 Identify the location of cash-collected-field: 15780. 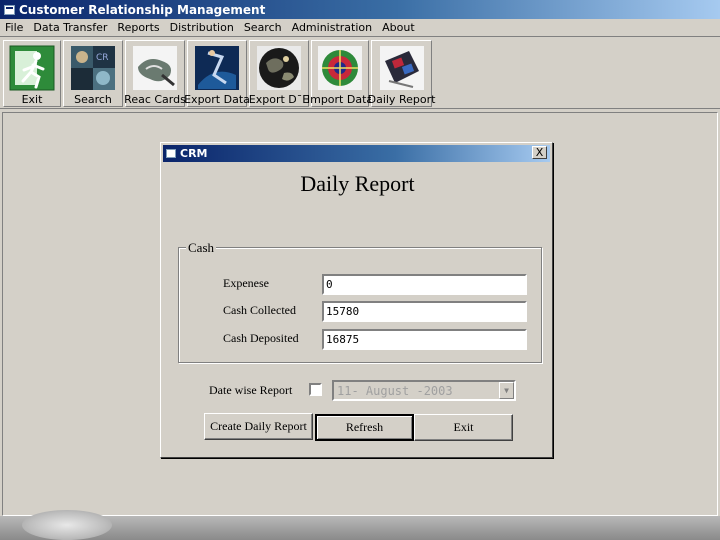
(424, 311).